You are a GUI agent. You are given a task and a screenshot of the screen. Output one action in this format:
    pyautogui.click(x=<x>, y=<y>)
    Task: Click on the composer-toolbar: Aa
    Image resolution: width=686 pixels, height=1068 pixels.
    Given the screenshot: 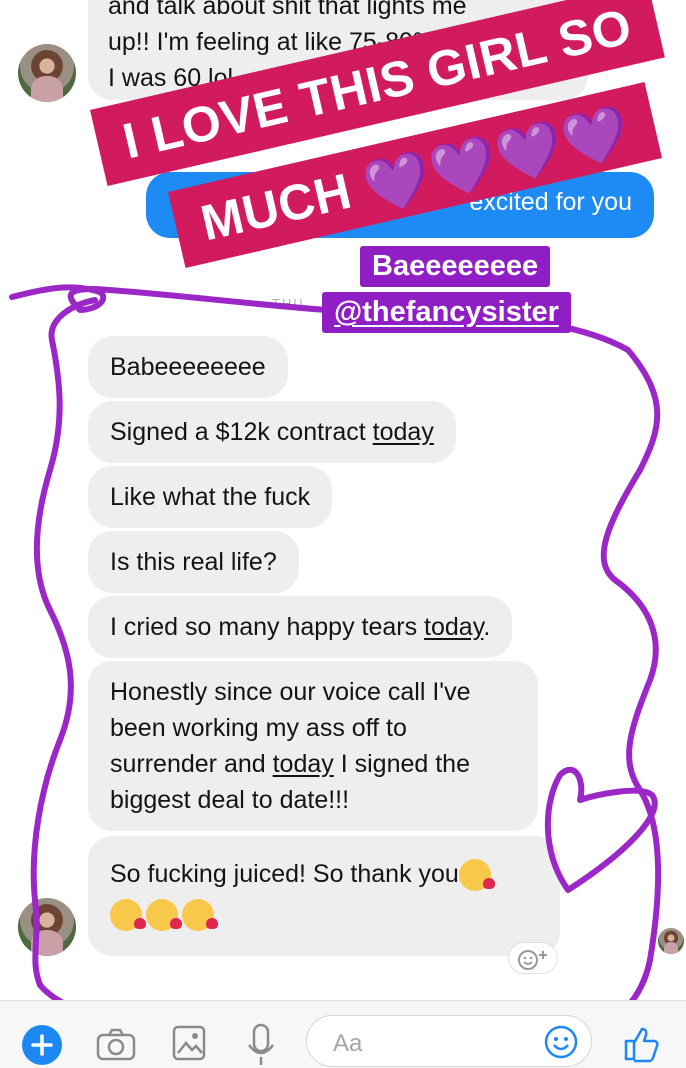 What is the action you would take?
    pyautogui.click(x=343, y=1034)
    